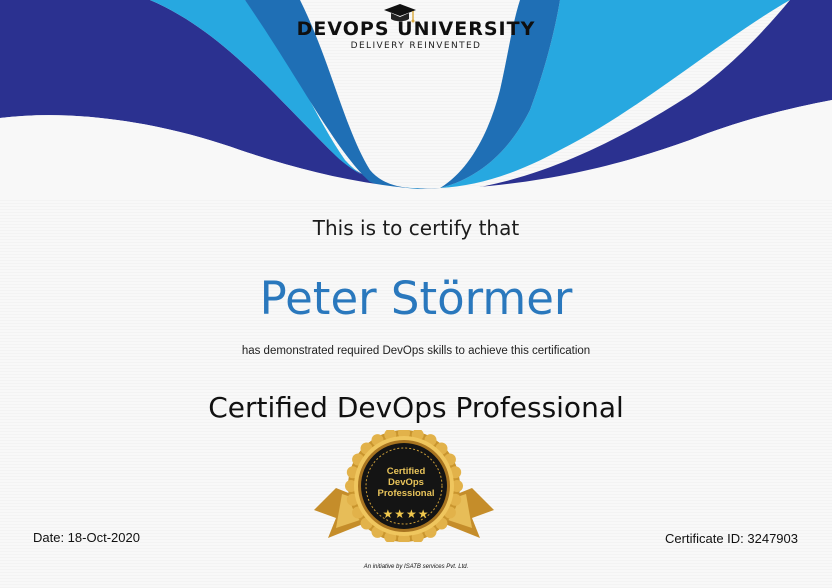 The width and height of the screenshot is (832, 588). Describe the element at coordinates (406, 471) in the screenshot. I see `badge-line: Certified` at that location.